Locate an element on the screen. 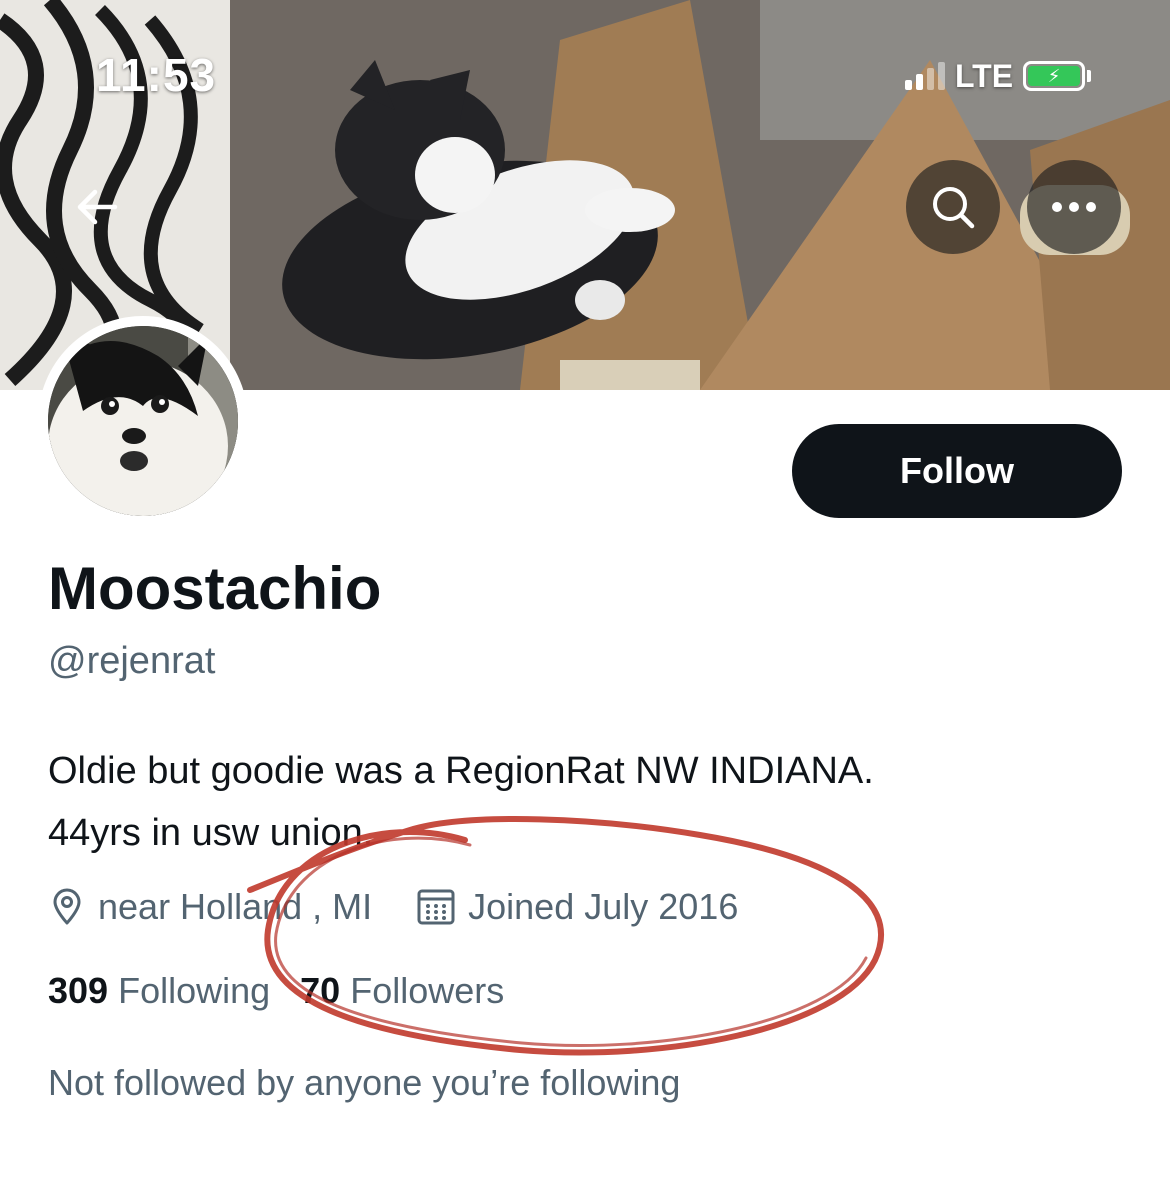  avatar-ring is located at coordinates (143, 421).